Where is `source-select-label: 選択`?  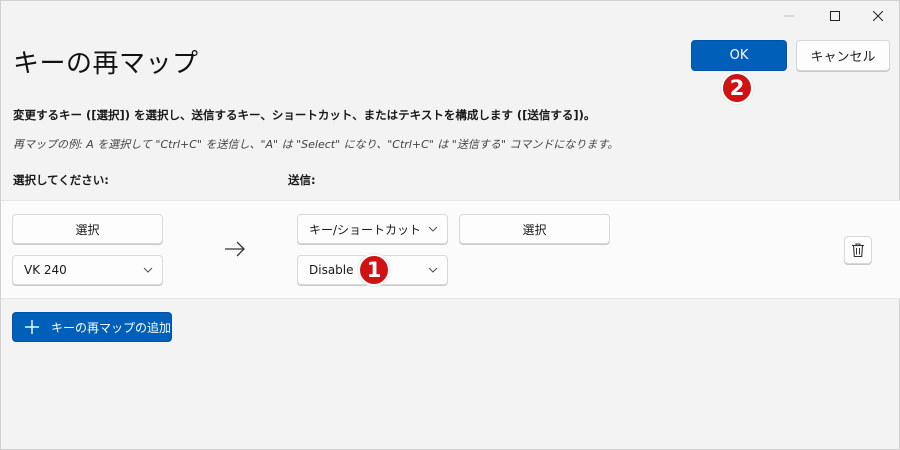 source-select-label: 選択 is located at coordinates (87, 229).